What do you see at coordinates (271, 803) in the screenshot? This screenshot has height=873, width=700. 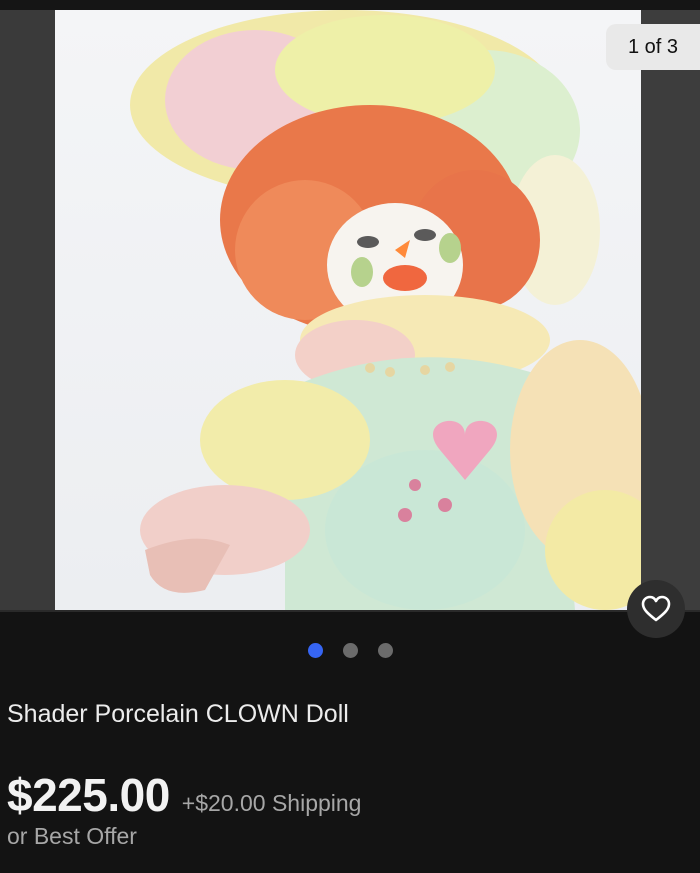 I see `shipping-cost: +$20.00 Shipping` at bounding box center [271, 803].